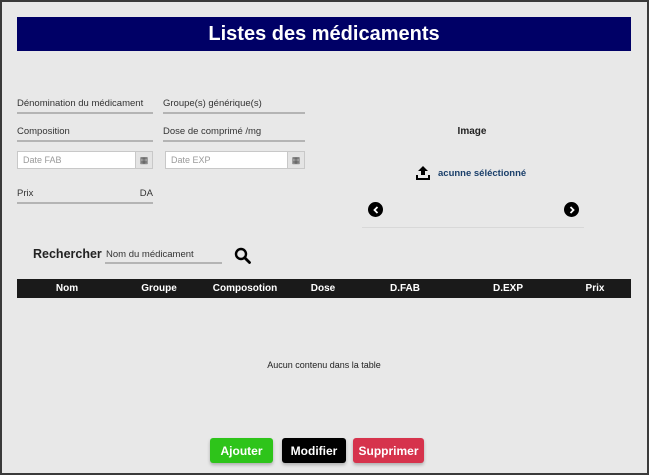 The height and width of the screenshot is (475, 649). I want to click on column-header-date-fab: D.FAB, so click(405, 288).